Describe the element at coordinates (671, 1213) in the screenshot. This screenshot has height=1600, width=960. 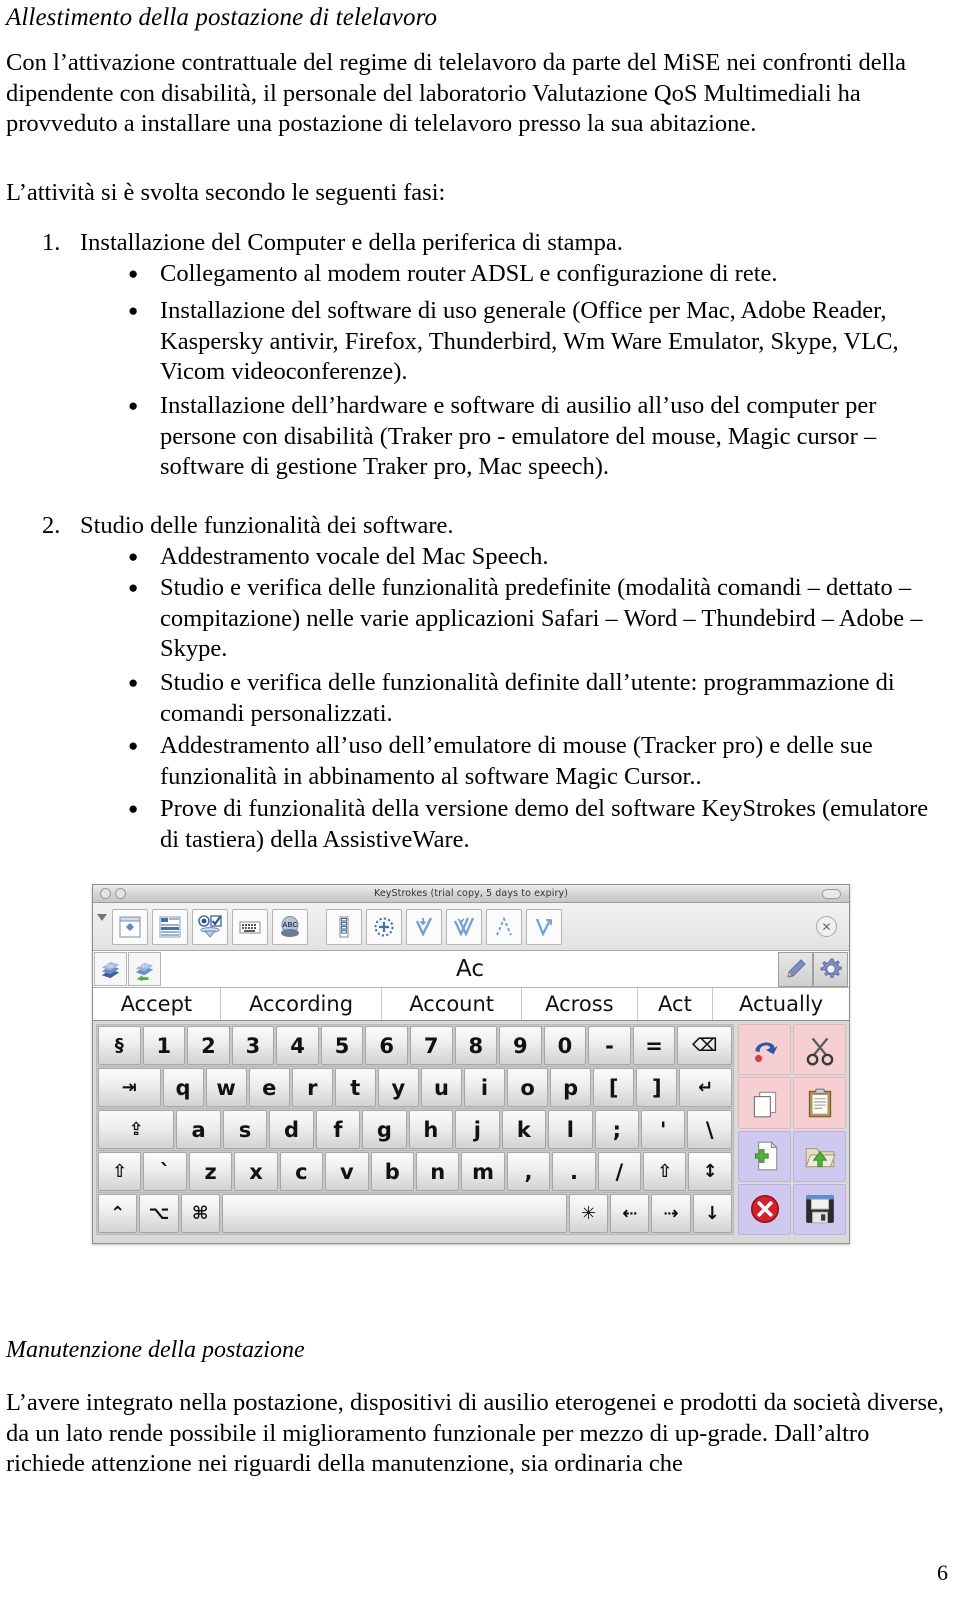
I see `key-arrow-right-dotted: ⇢` at that location.